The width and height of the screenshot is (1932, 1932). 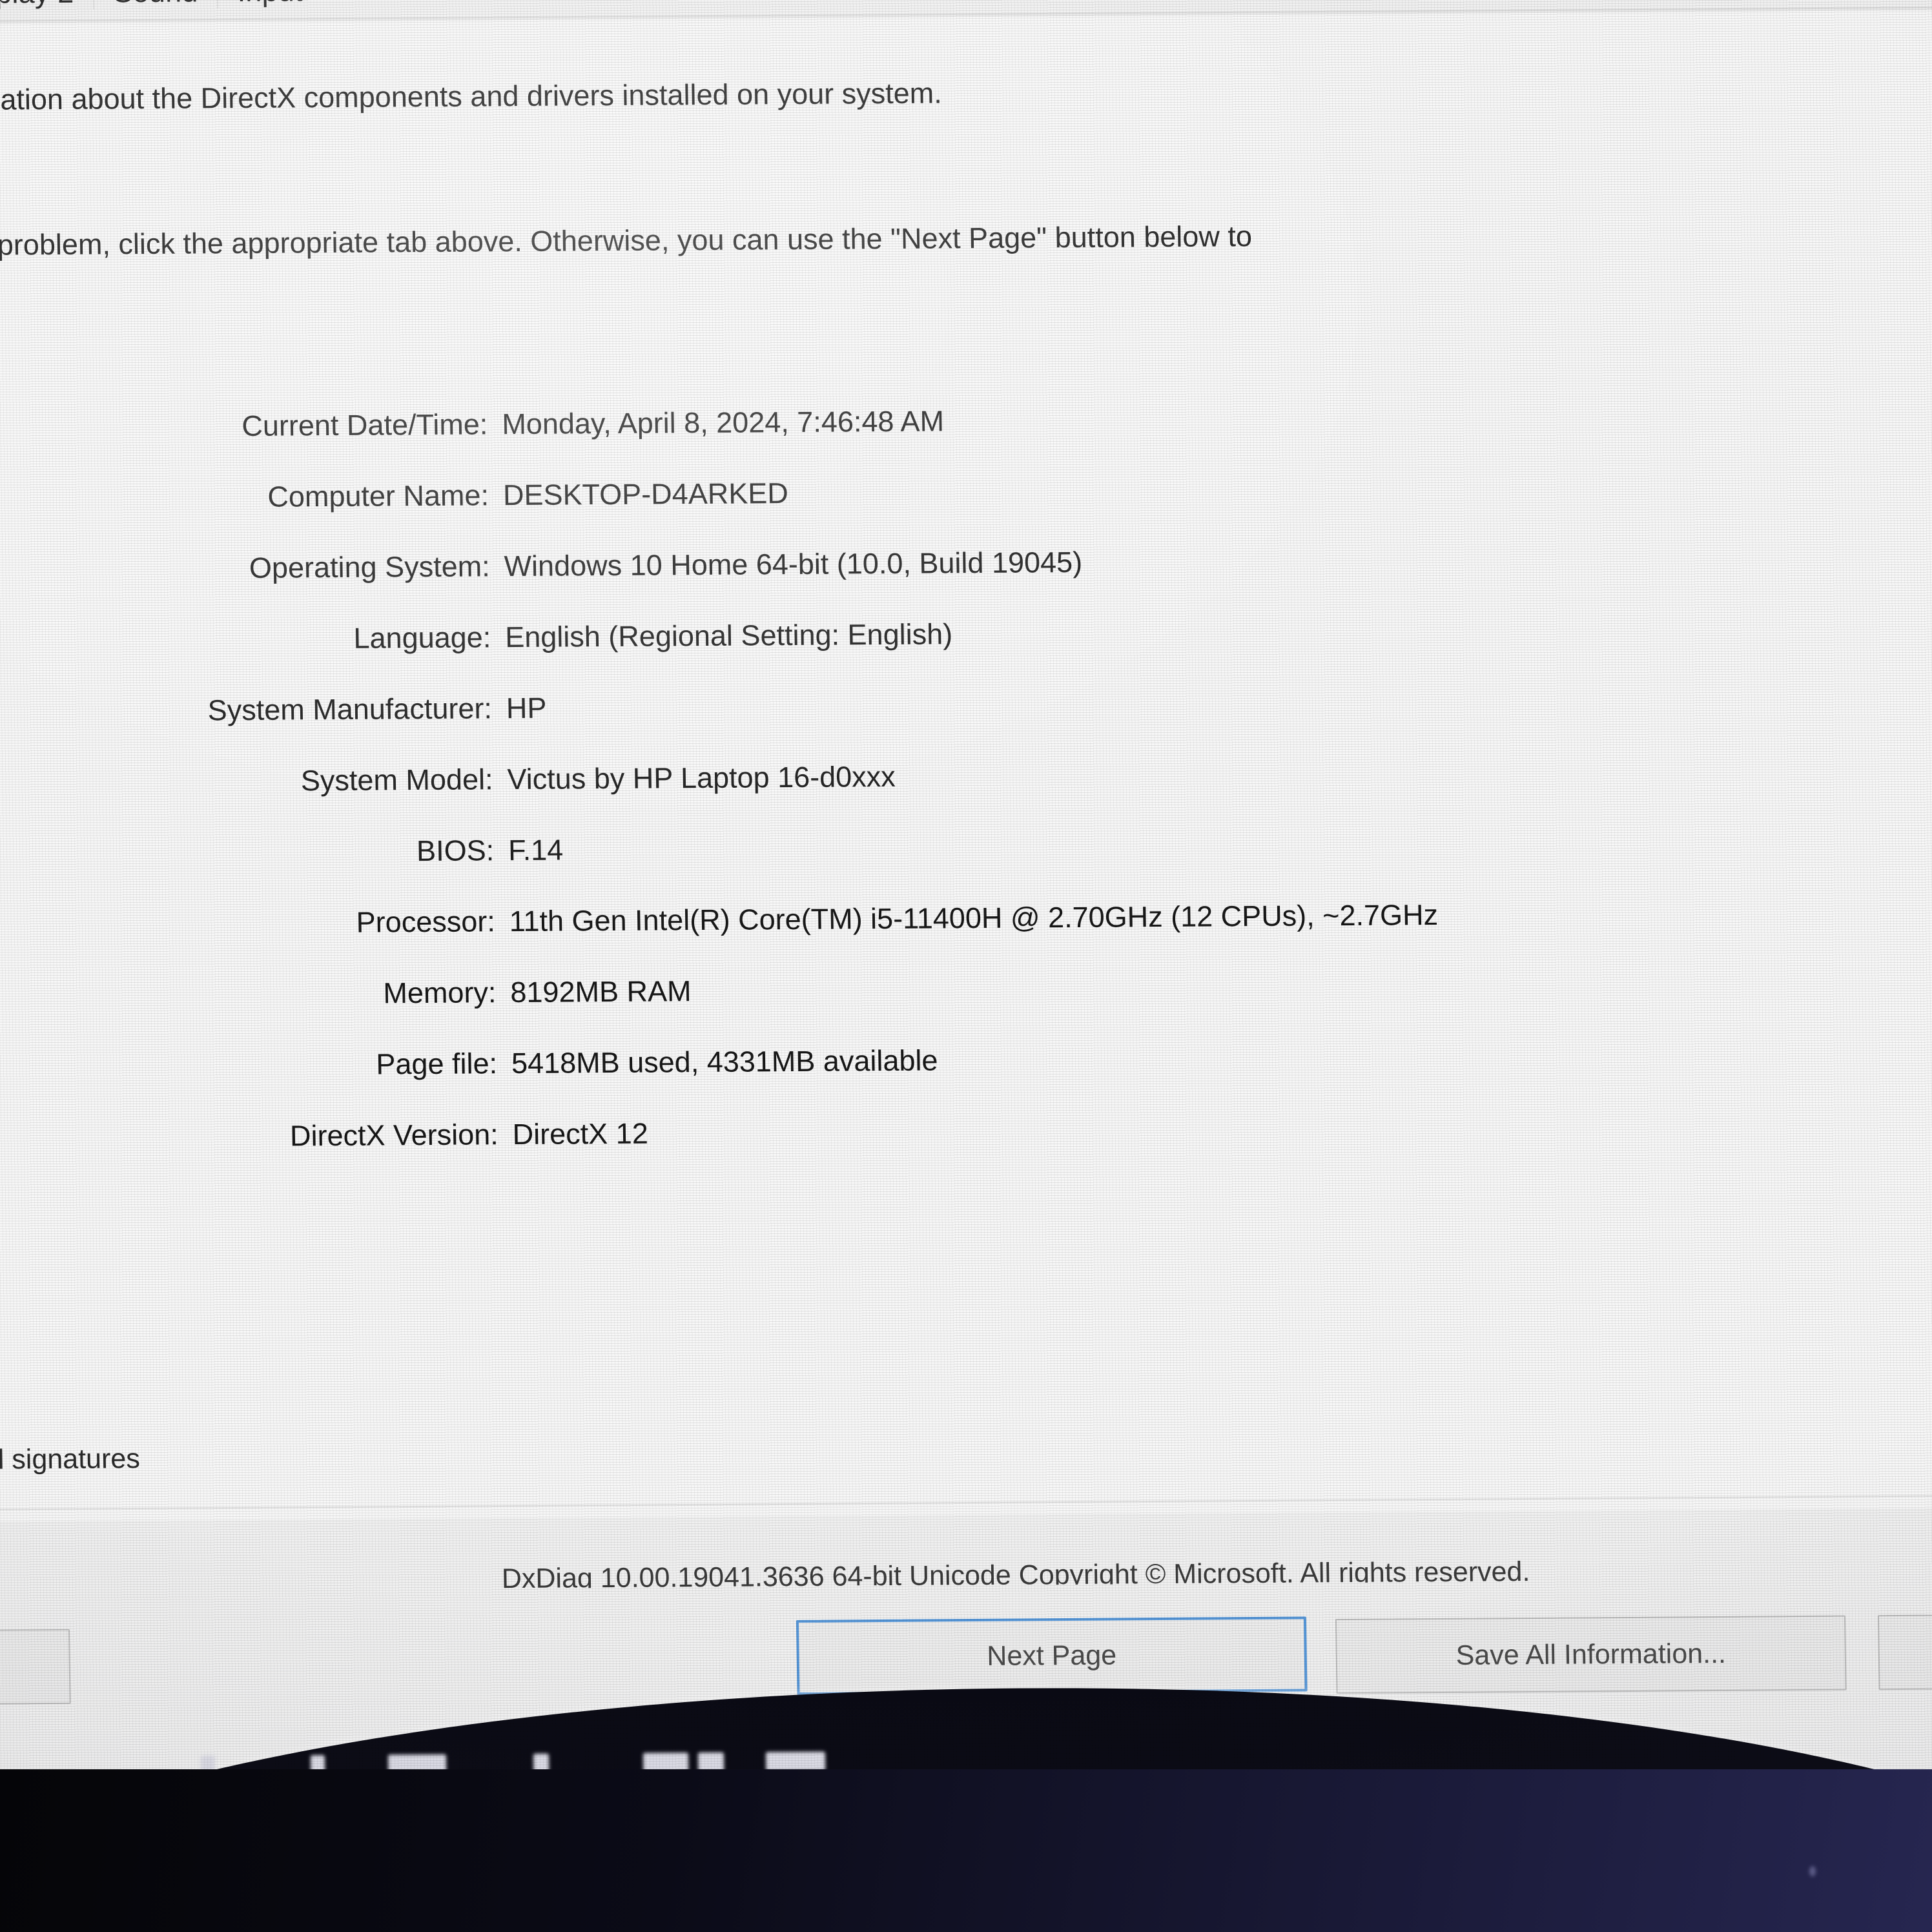 I want to click on row-label: Memory:, so click(x=440, y=993).